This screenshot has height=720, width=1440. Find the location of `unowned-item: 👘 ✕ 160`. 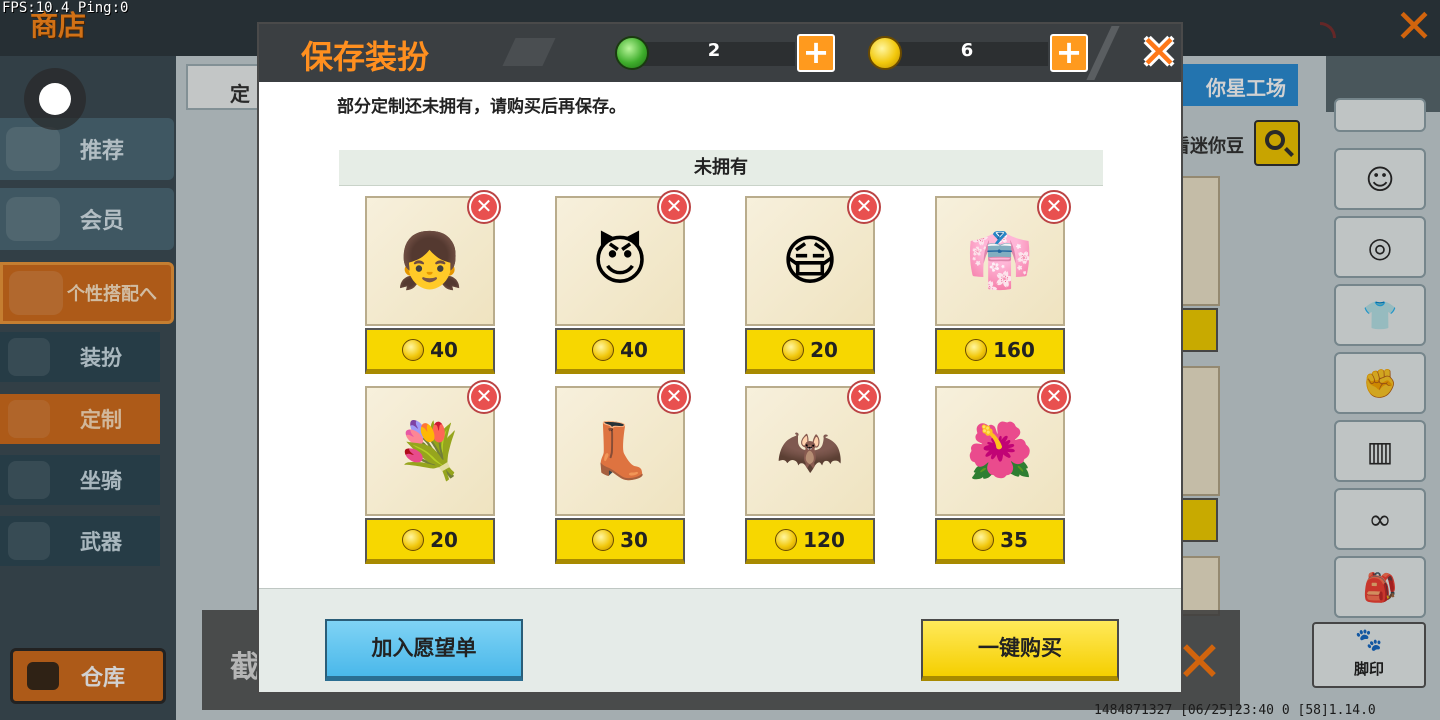

unowned-item: 👘 ✕ 160 is located at coordinates (1003, 283).